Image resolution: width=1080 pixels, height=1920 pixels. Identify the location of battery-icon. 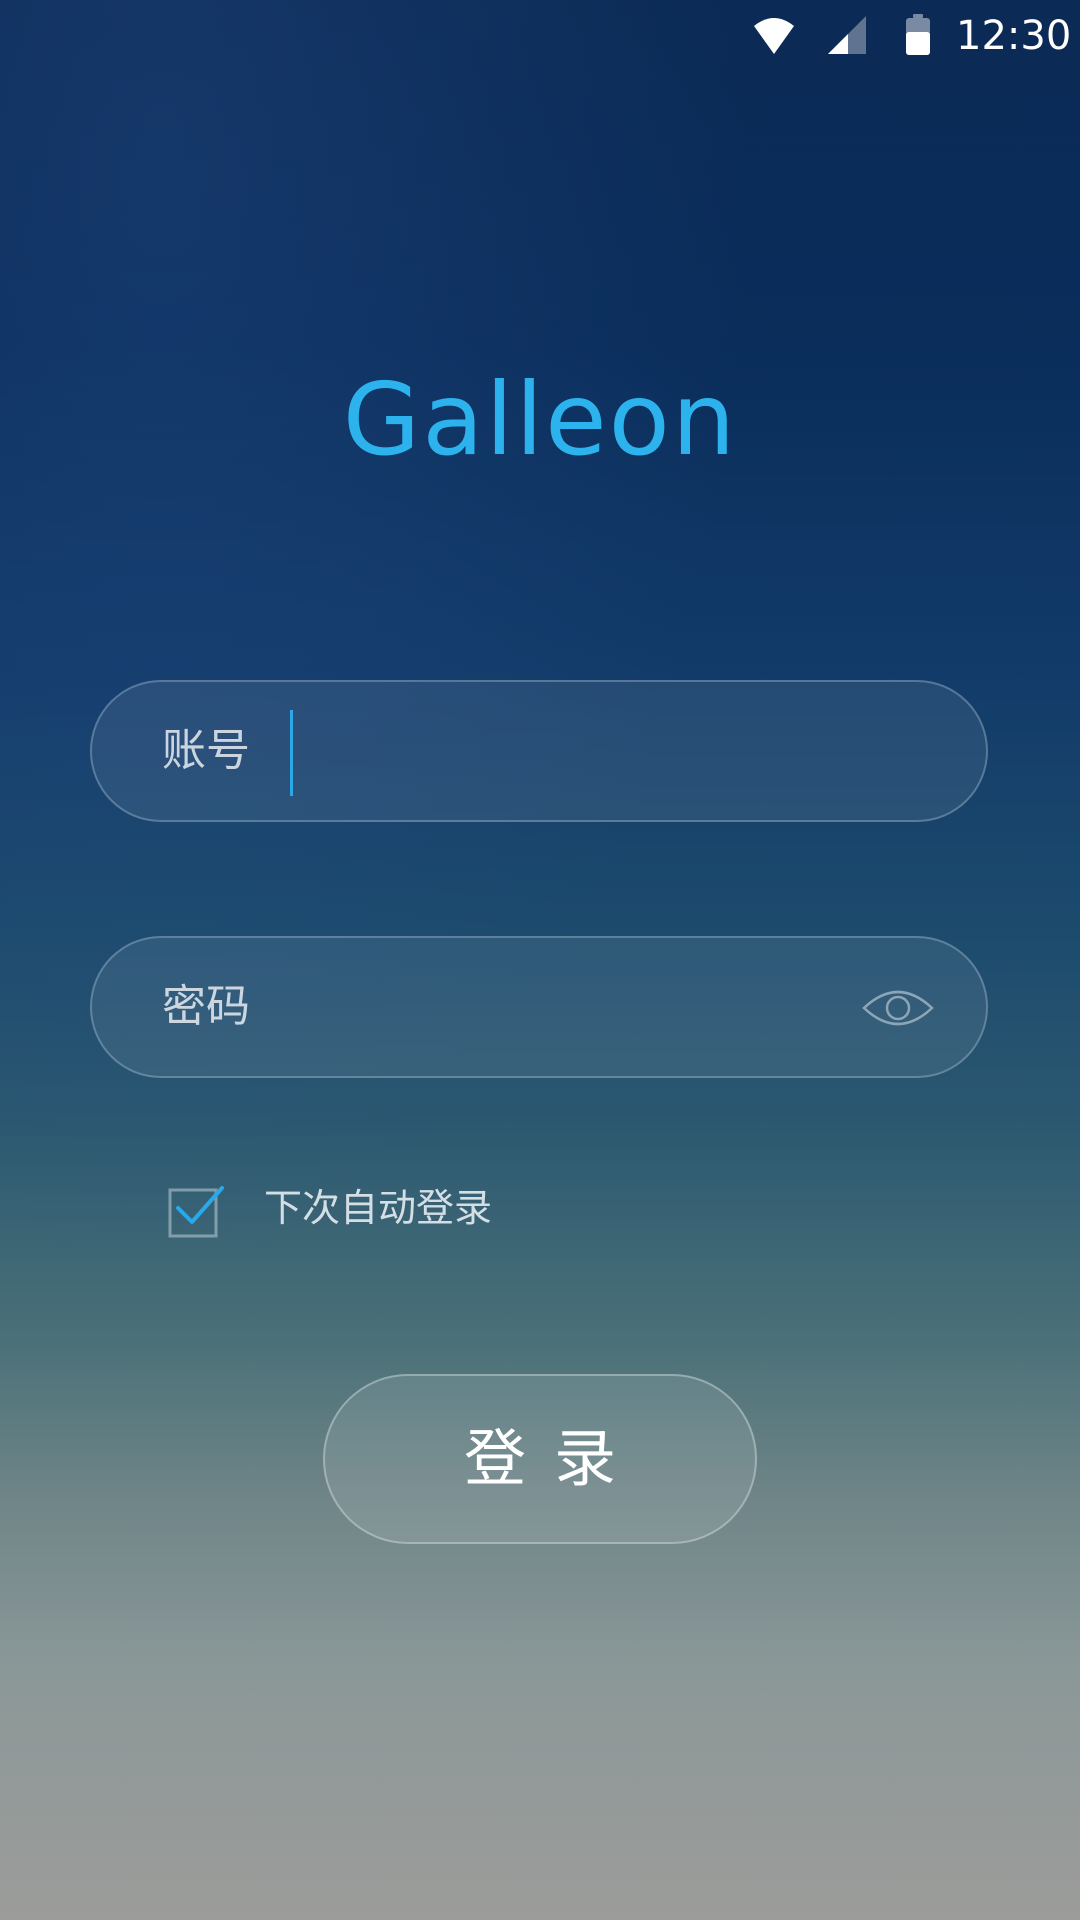
(918, 34).